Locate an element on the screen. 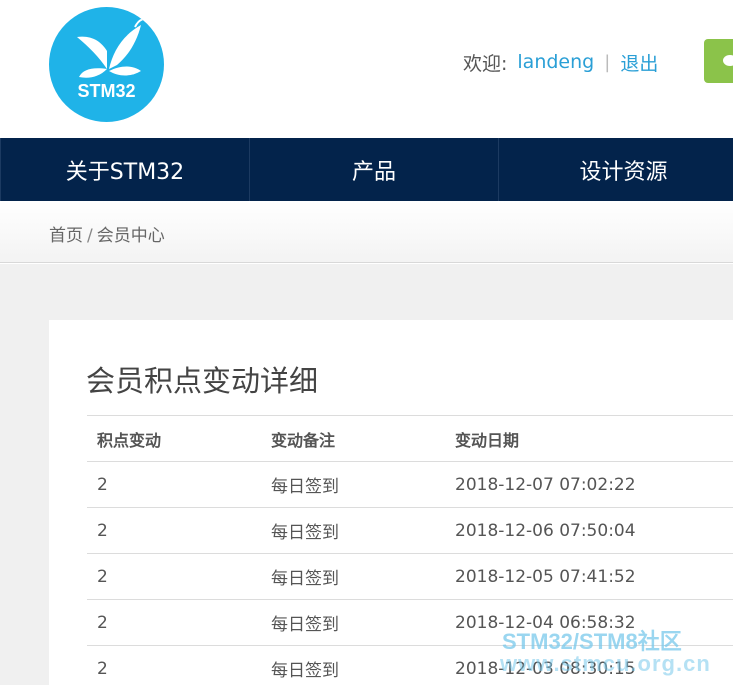 This screenshot has width=733, height=685. nav-item-products: 产品 is located at coordinates (374, 169).